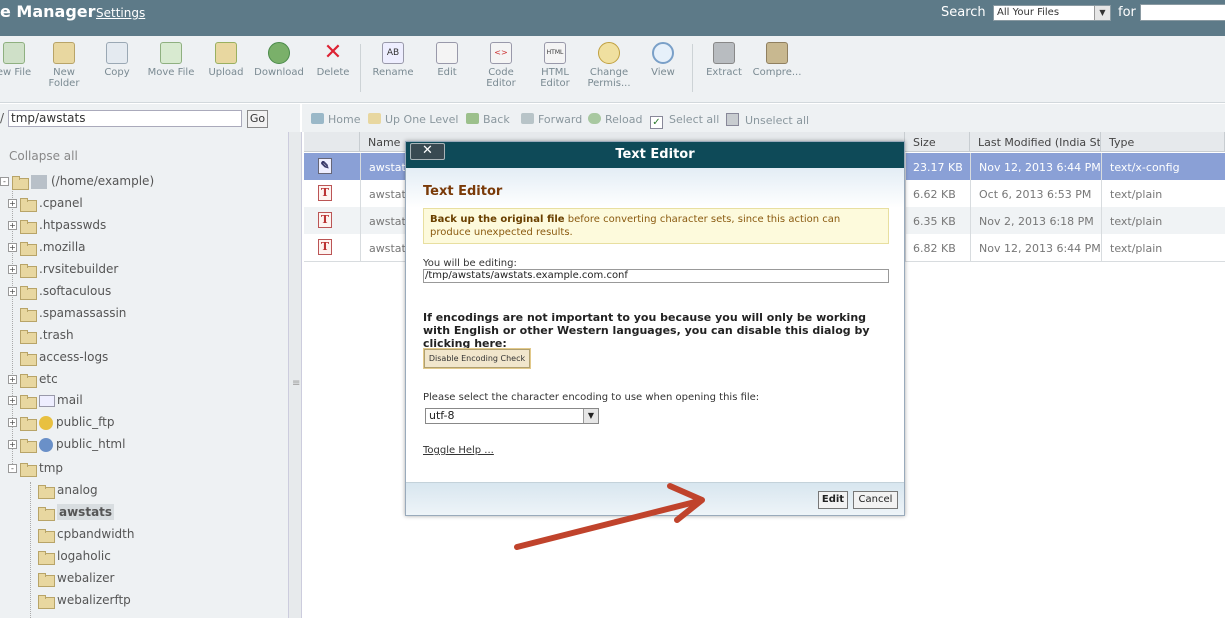  Describe the element at coordinates (477, 358) in the screenshot. I see `disable-encoding-check-button: Disable Encoding Check` at that location.